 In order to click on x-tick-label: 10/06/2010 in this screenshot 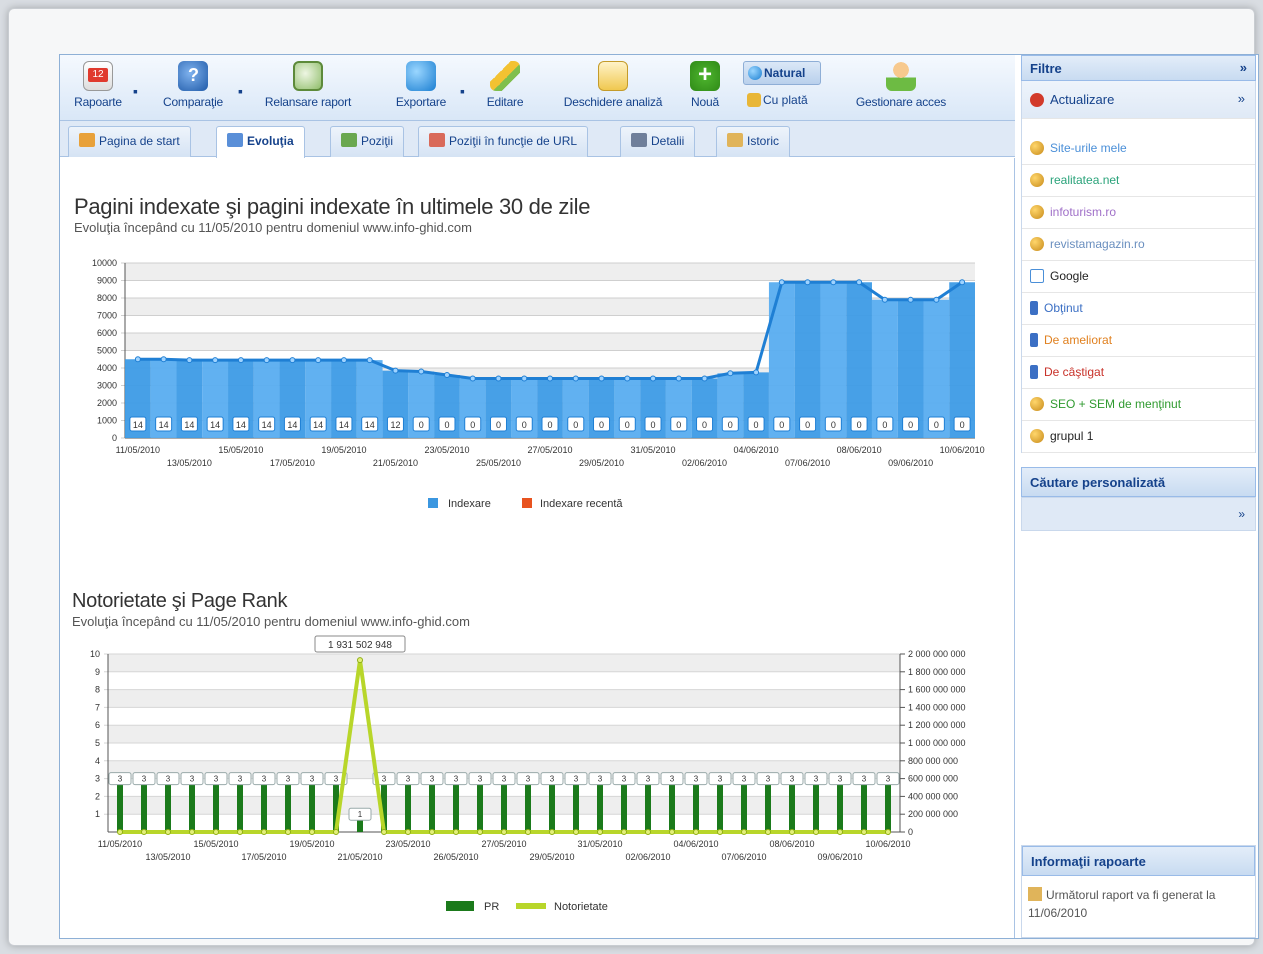, I will do `click(887, 844)`.